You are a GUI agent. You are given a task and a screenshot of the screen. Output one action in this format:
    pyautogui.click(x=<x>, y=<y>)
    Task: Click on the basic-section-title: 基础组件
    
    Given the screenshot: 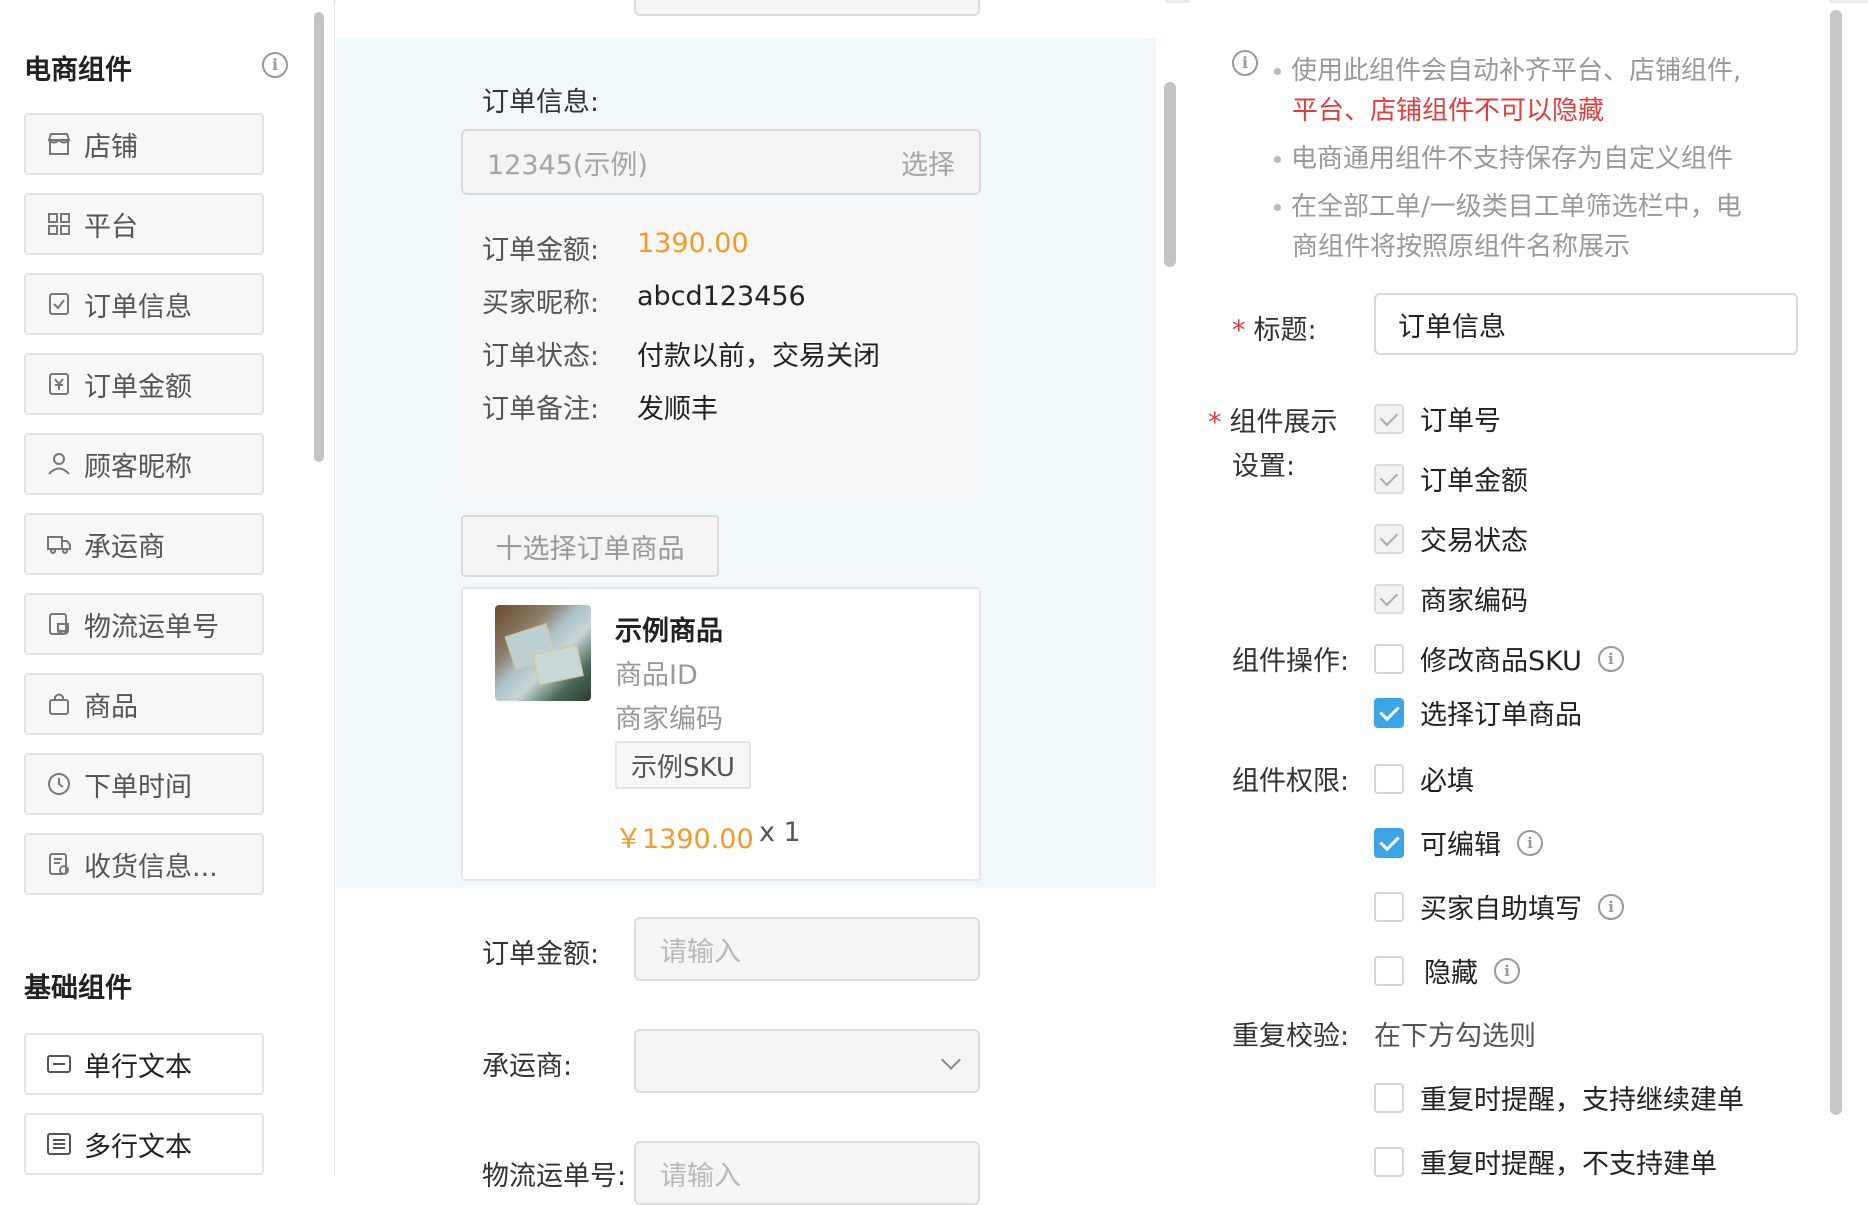 What is the action you would take?
    pyautogui.click(x=78, y=988)
    